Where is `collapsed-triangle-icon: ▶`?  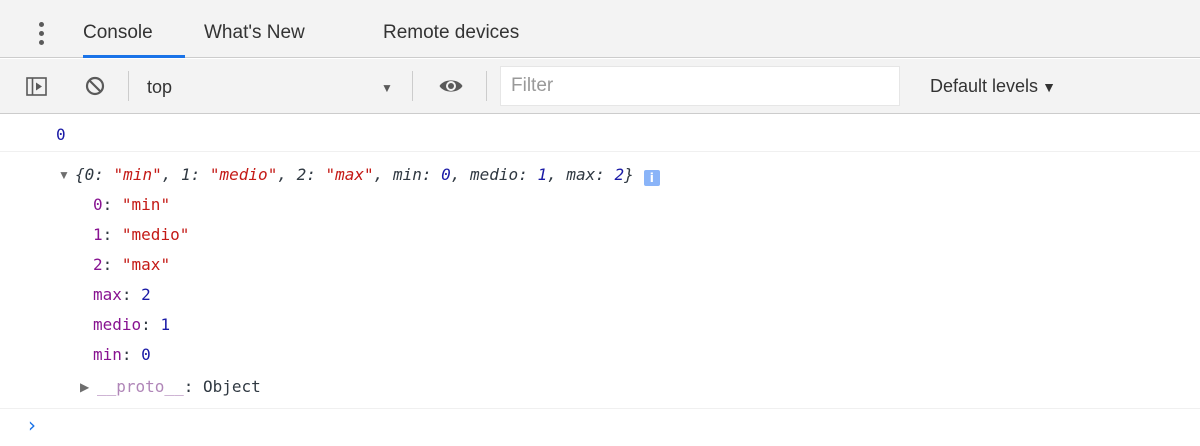
collapsed-triangle-icon: ▶ is located at coordinates (84, 387).